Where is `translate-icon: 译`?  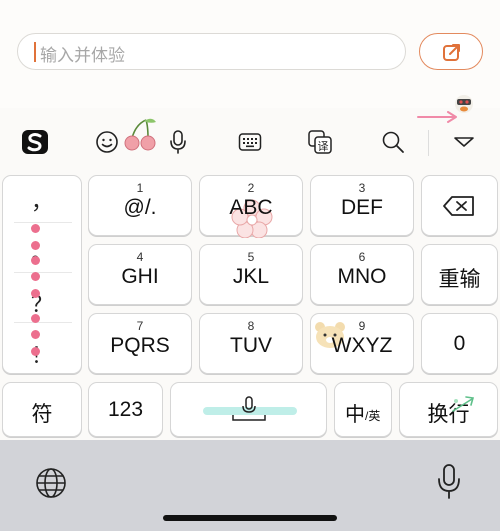
translate-icon: 译 is located at coordinates (320, 142).